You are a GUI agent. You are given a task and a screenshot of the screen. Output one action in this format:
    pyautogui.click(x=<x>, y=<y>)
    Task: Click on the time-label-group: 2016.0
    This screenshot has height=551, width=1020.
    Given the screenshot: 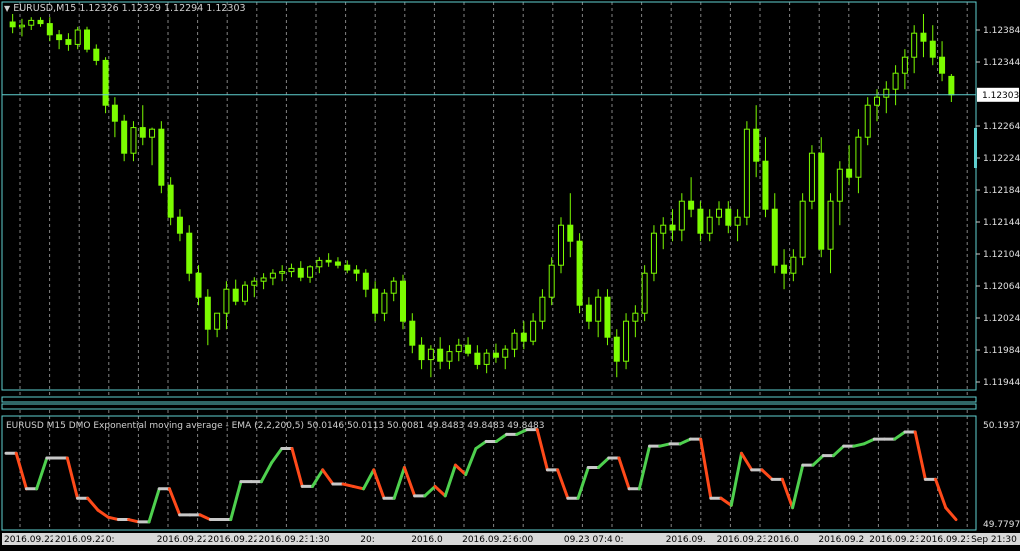 What is the action you would take?
    pyautogui.click(x=437, y=539)
    